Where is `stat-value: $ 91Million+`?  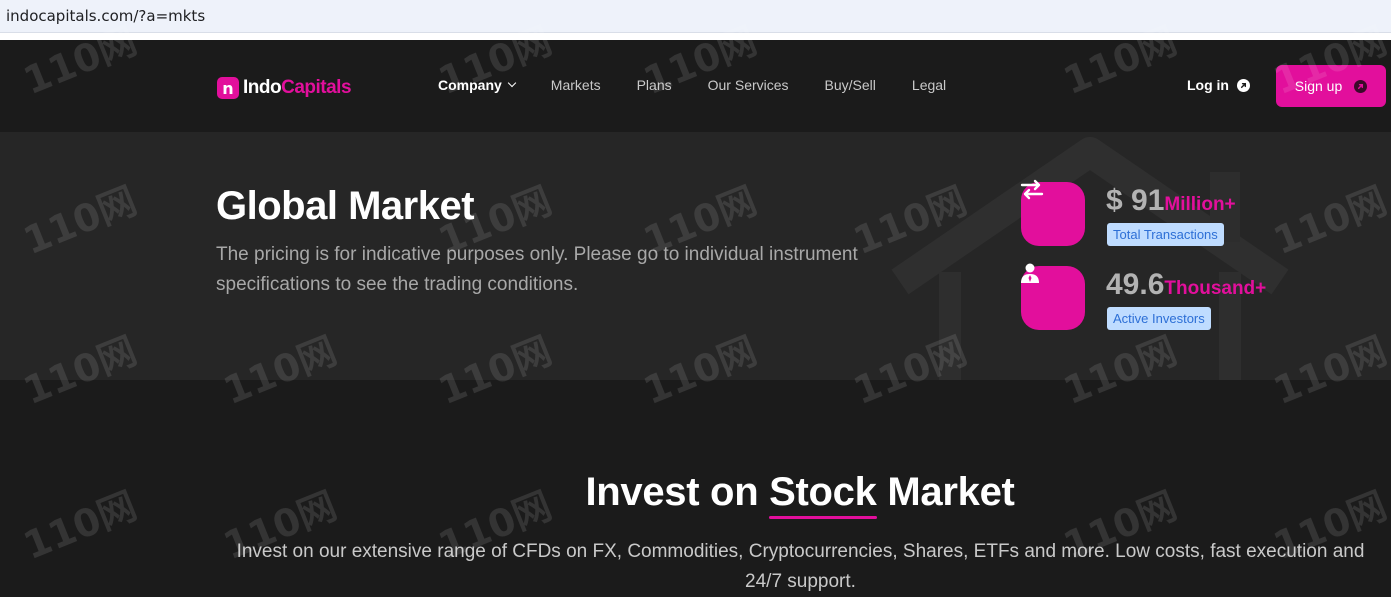 stat-value: $ 91Million+ is located at coordinates (1171, 201).